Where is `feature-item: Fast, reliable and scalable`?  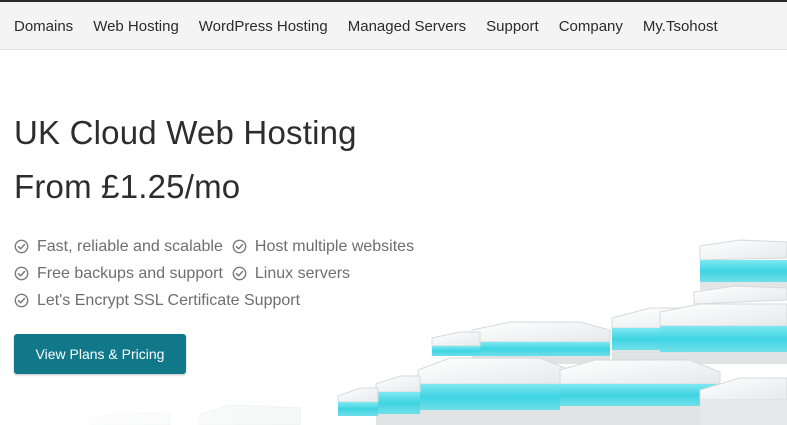
feature-item: Fast, reliable and scalable is located at coordinates (118, 247).